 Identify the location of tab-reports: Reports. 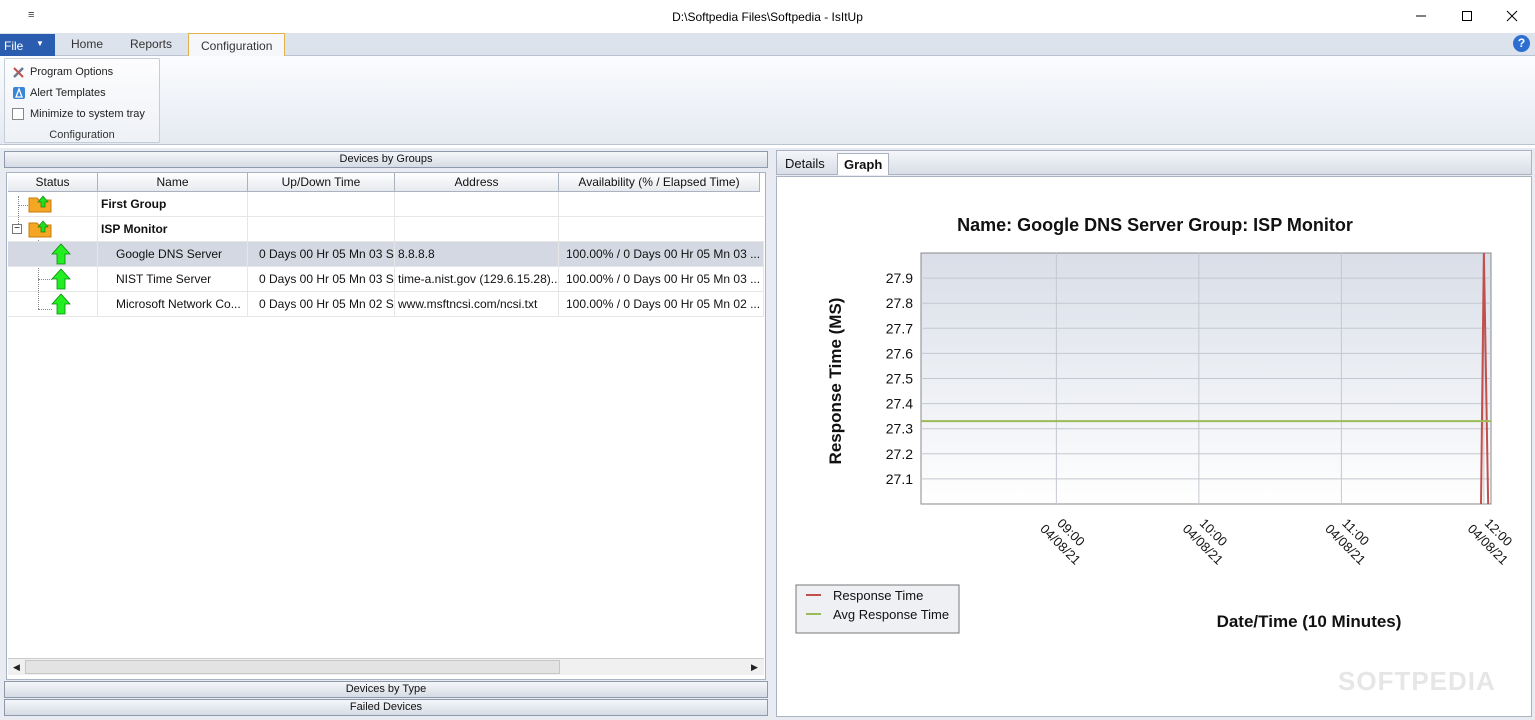
(151, 44).